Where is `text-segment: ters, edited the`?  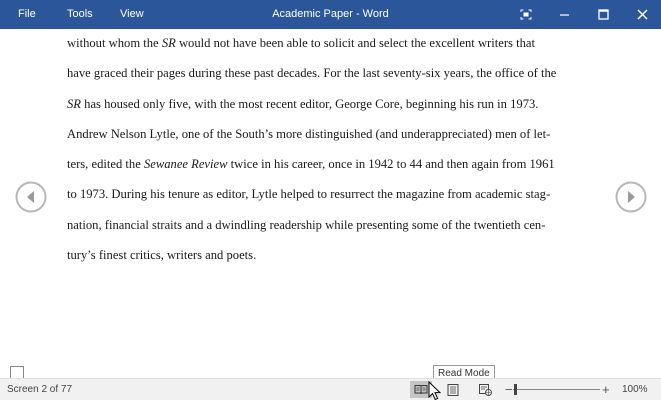 text-segment: ters, edited the is located at coordinates (105, 164).